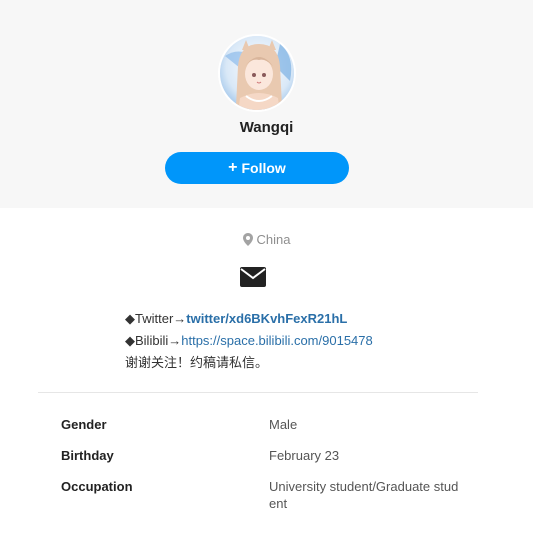 This screenshot has height=537, width=533. Describe the element at coordinates (233, 167) in the screenshot. I see `plus-icon: +` at that location.